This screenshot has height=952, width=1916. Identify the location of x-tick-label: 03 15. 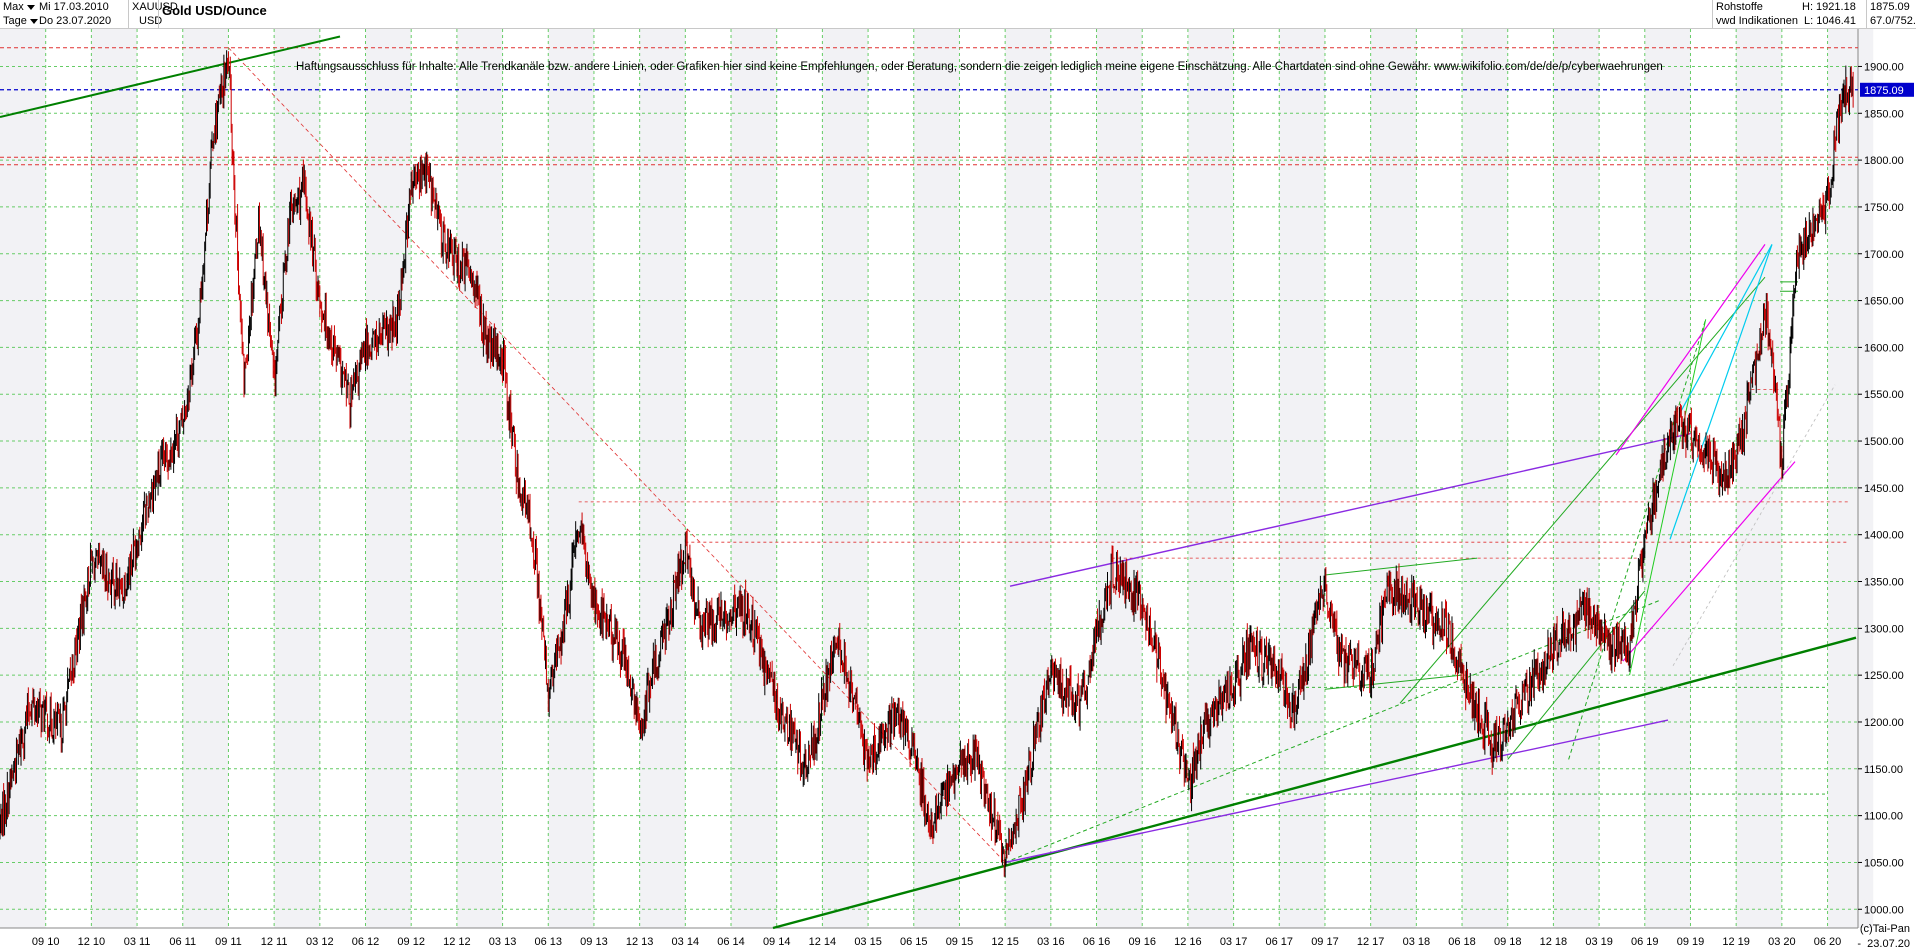
(868, 942).